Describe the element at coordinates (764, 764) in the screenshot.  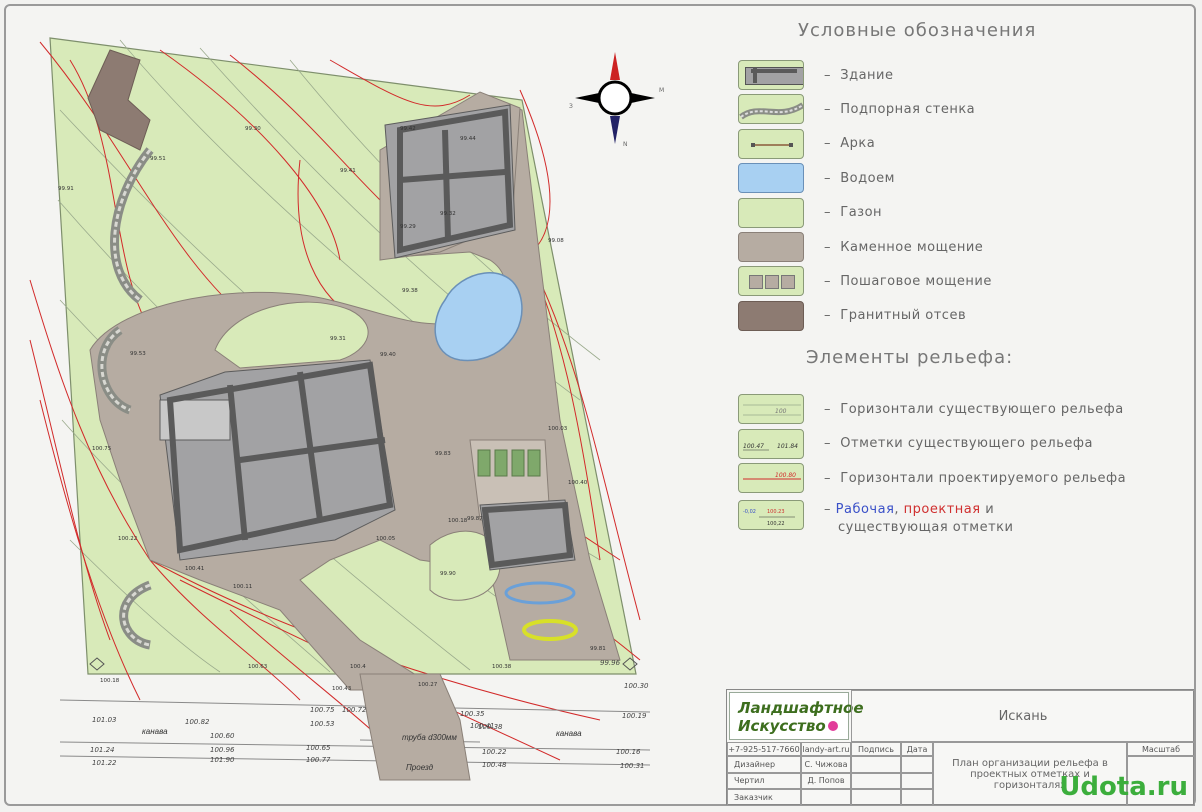
I see `tb-role: Дизайнер` at that location.